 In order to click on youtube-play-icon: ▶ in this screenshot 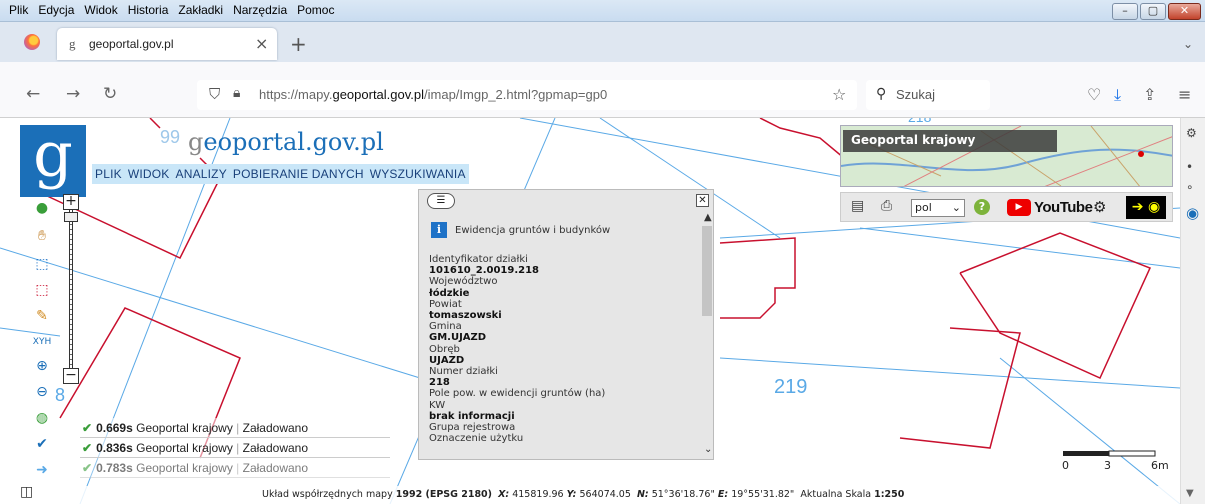, I will do `click(1019, 207)`.